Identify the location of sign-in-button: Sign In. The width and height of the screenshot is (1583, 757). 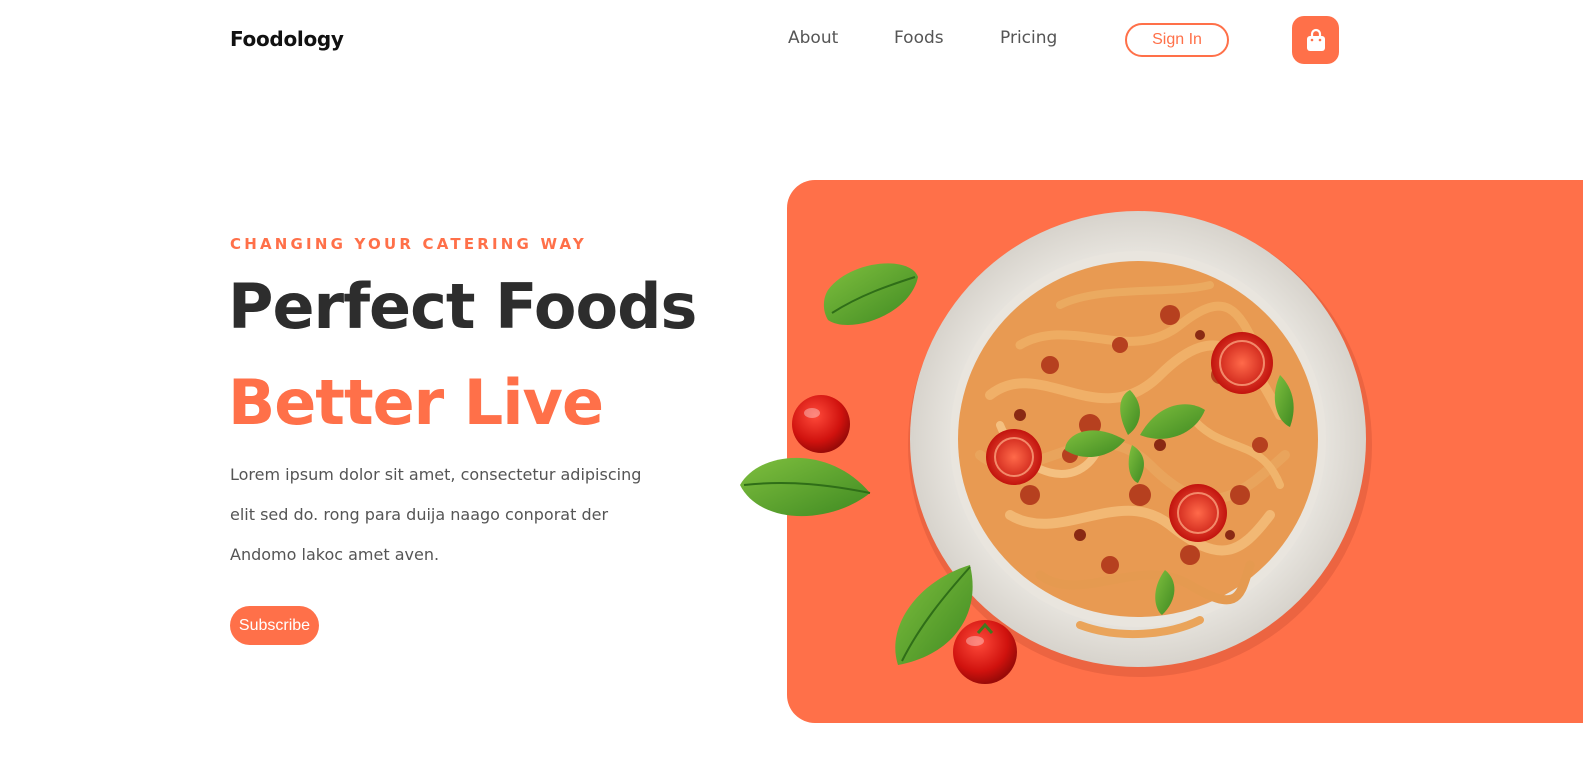
(1177, 40).